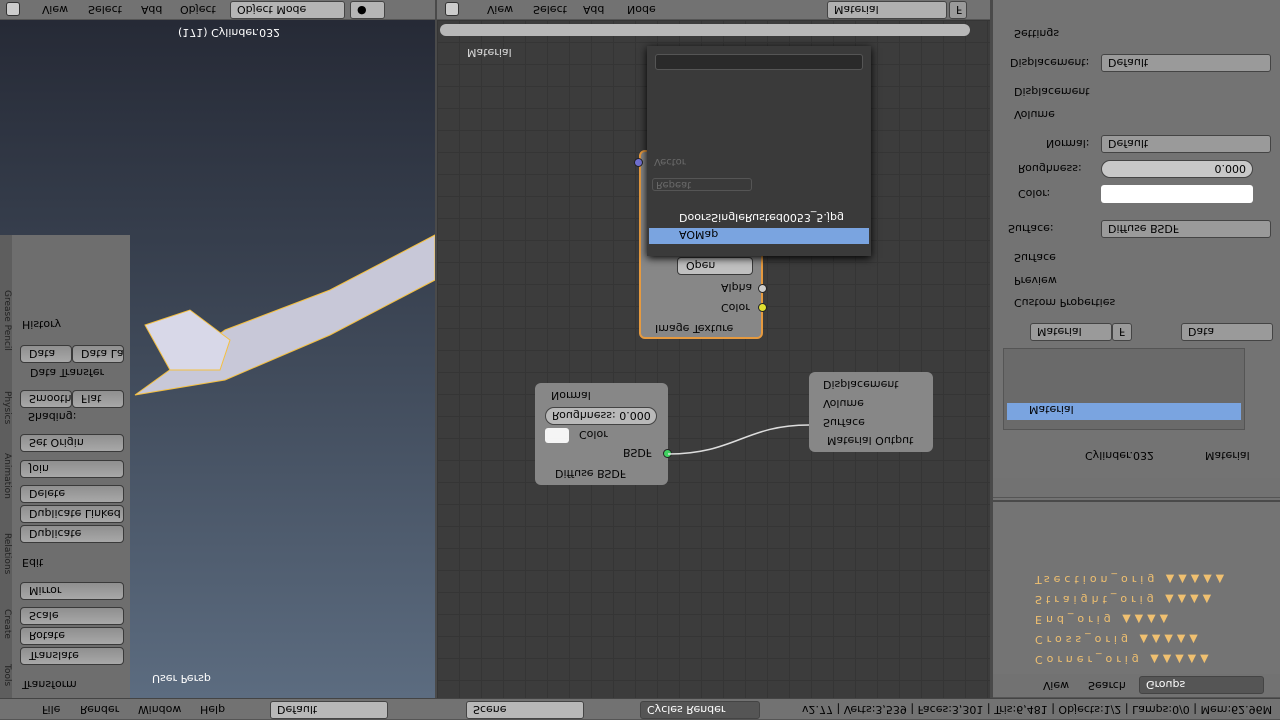  Describe the element at coordinates (1119, 455) in the screenshot. I see `breadcrumb-object: Cylinder.032` at that location.